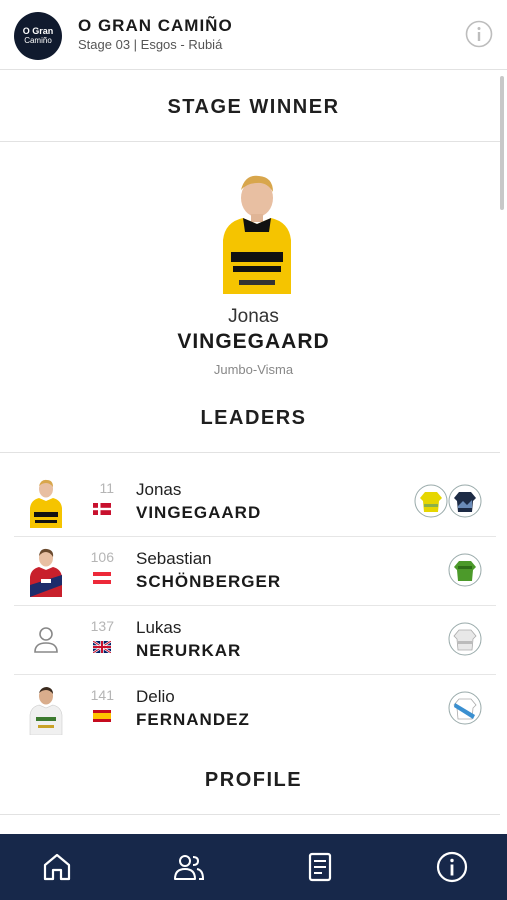 This screenshot has width=507, height=900. I want to click on rider-number: 137, so click(102, 626).